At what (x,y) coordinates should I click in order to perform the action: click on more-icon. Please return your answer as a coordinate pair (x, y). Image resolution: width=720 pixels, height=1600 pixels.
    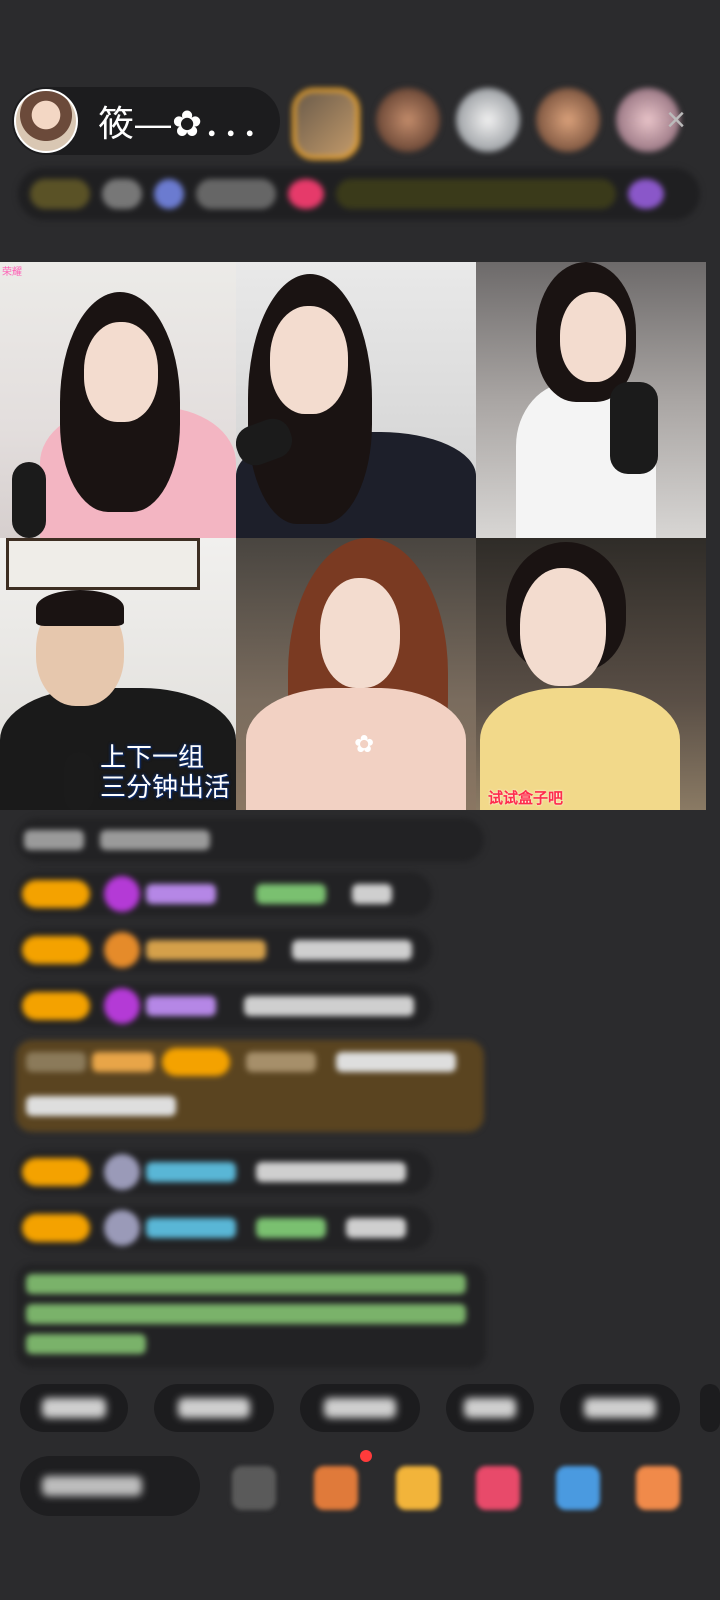
    Looking at the image, I should click on (646, 194).